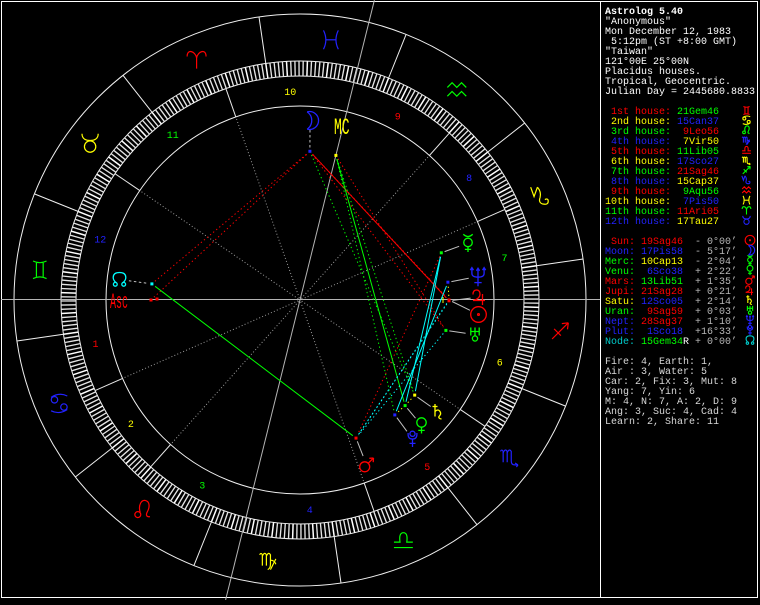 This screenshot has width=760, height=605. Describe the element at coordinates (686, 342) in the screenshot. I see `svg-text: R` at that location.